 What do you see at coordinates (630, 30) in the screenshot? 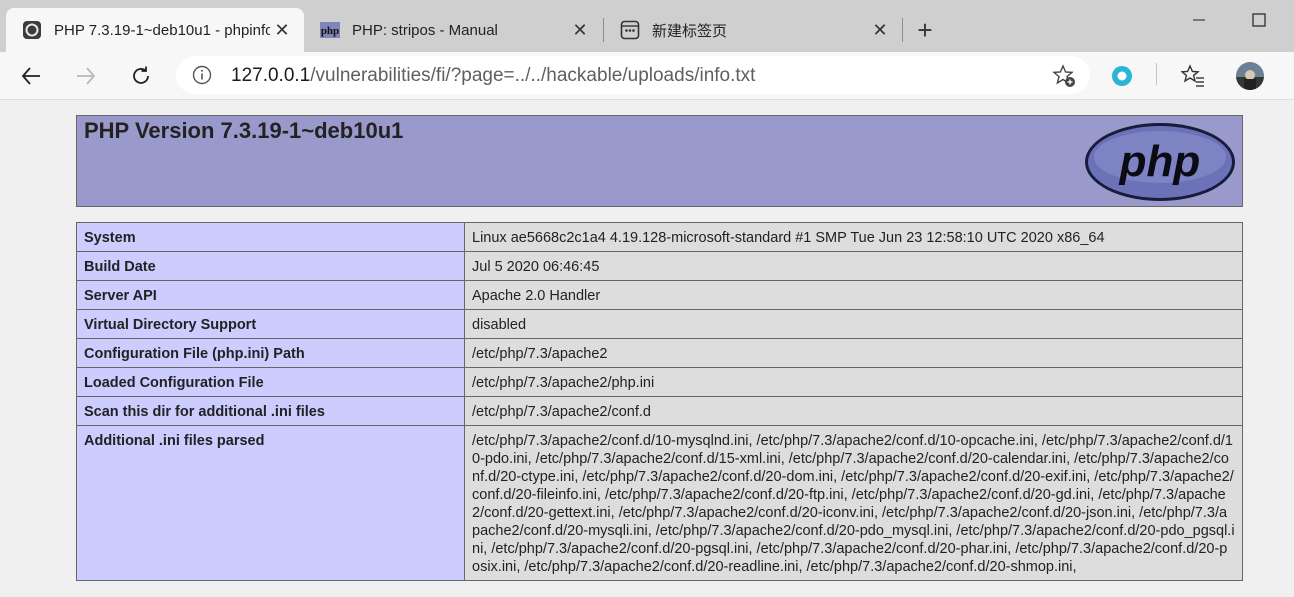
I see `new-tab-grid-icon` at bounding box center [630, 30].